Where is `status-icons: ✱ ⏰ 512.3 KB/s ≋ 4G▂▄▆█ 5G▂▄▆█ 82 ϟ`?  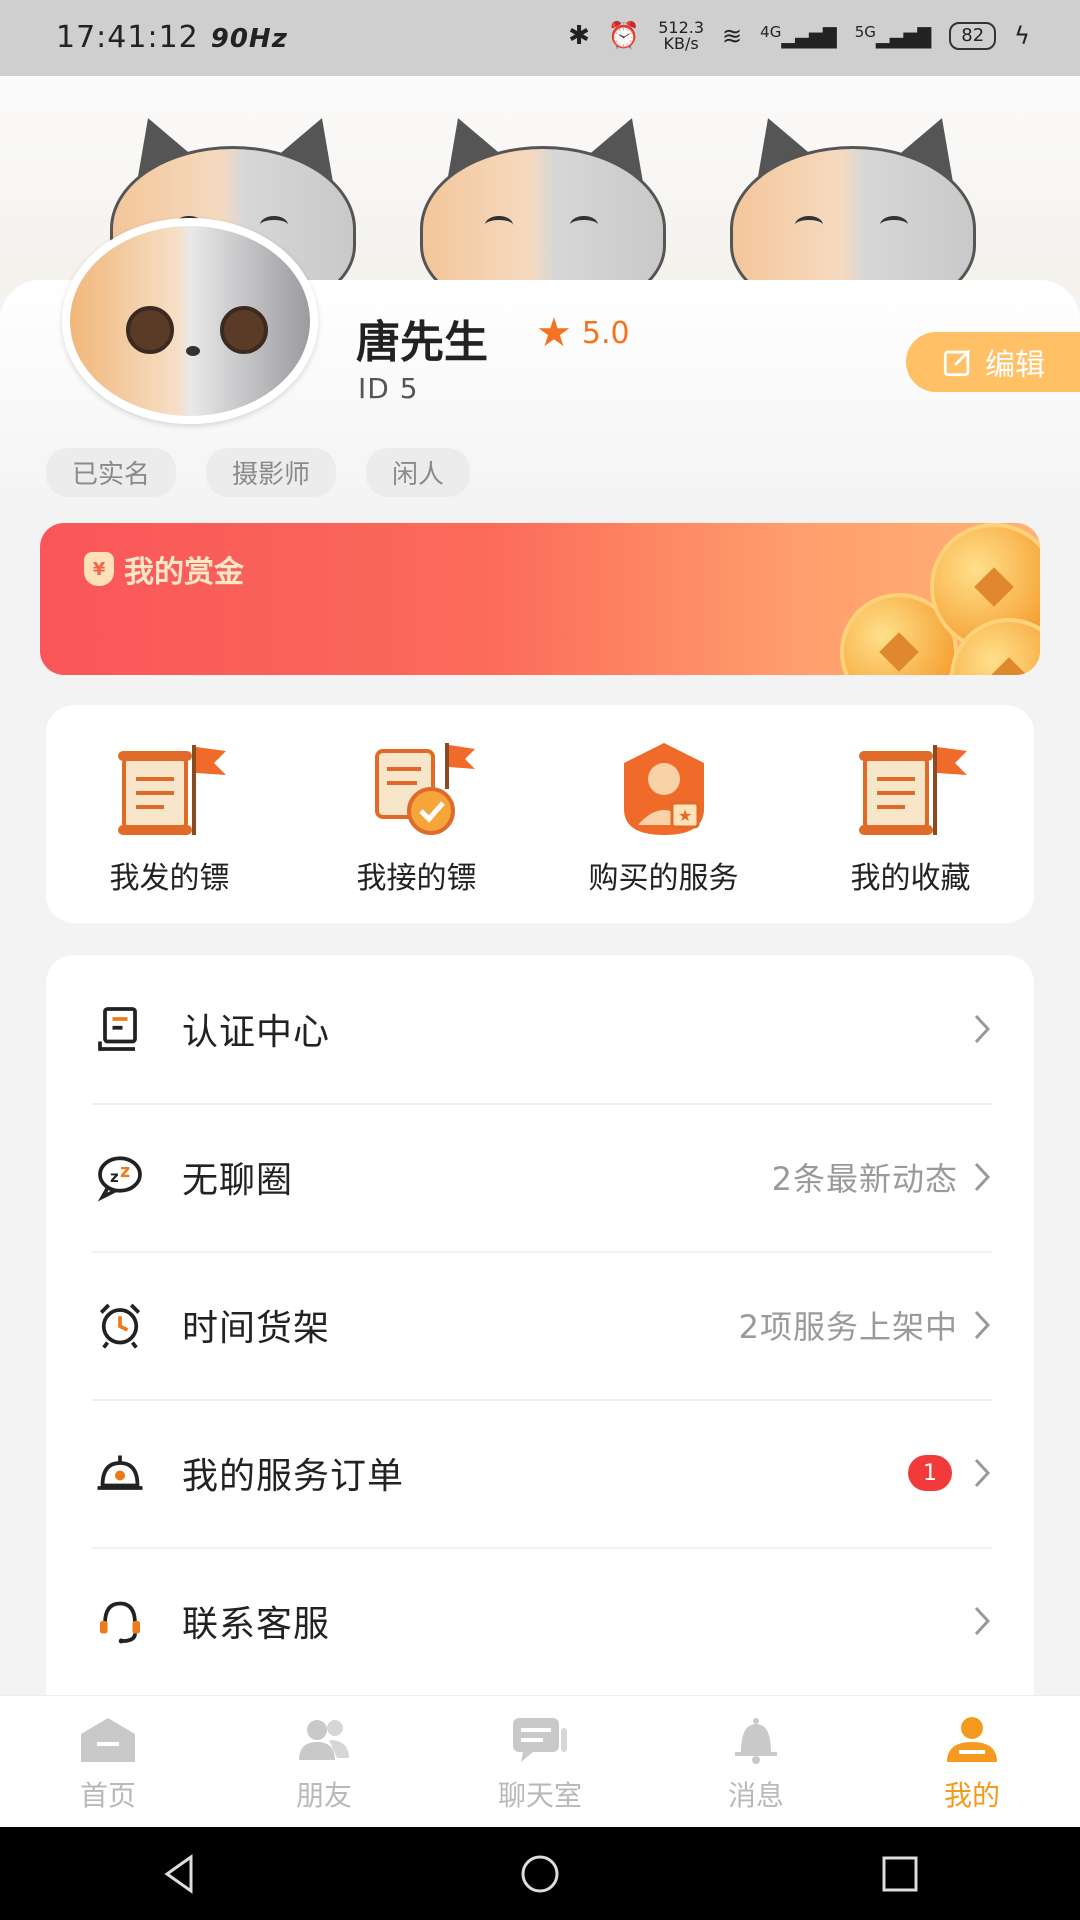
status-icons: ✱ ⏰ 512.3 KB/s ≋ 4G▂▄▆█ 5G▂▄▆█ 82 ϟ is located at coordinates (799, 36).